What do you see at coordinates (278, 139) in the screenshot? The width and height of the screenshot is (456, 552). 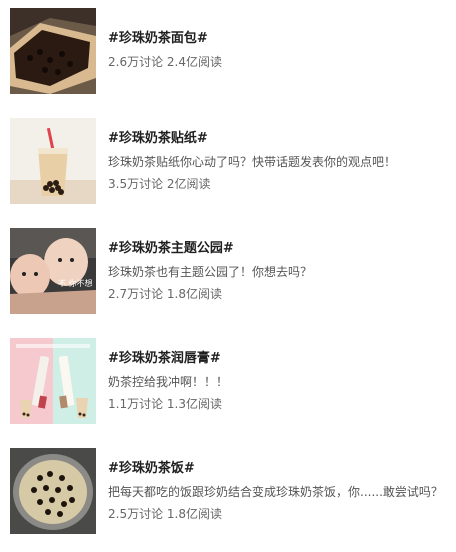 I see `topic-title: #珍珠奶茶贴纸#` at bounding box center [278, 139].